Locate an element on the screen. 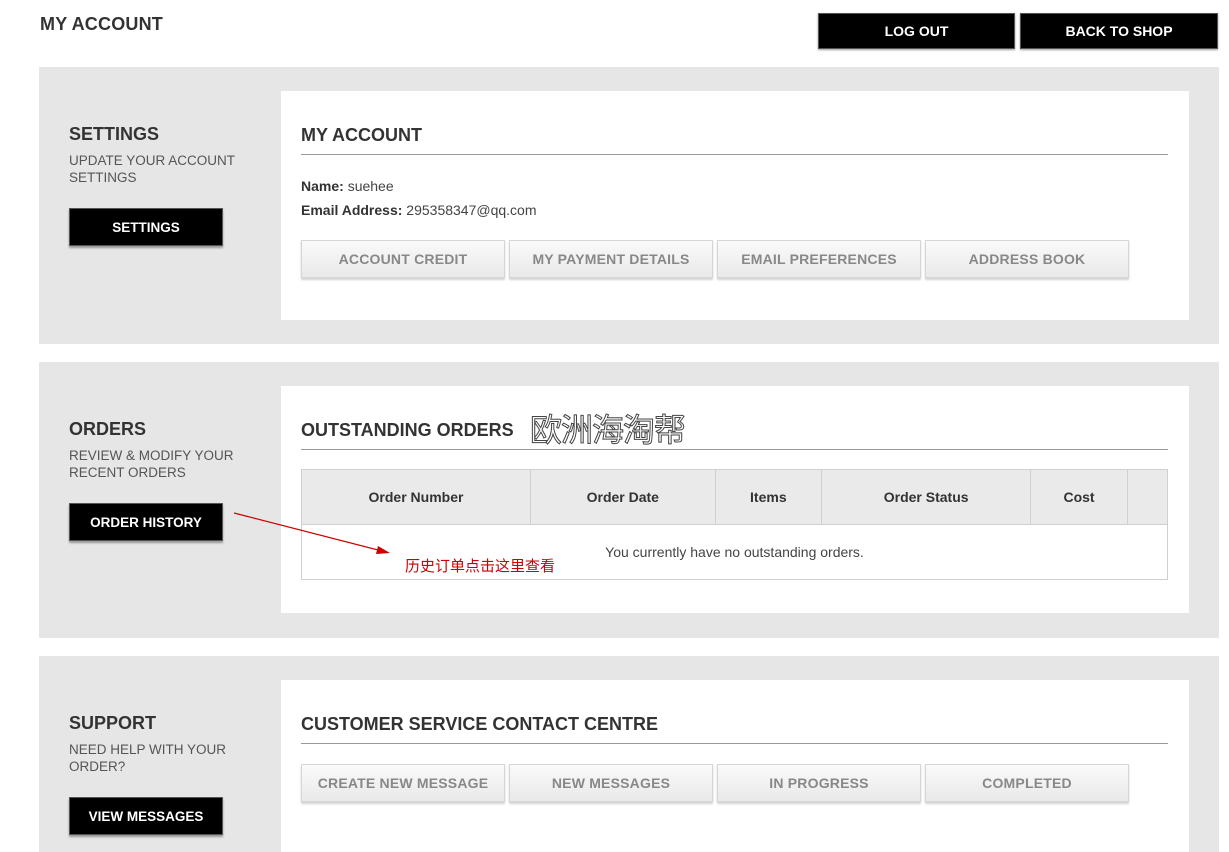 This screenshot has width=1229, height=852. arrow-head is located at coordinates (383, 550).